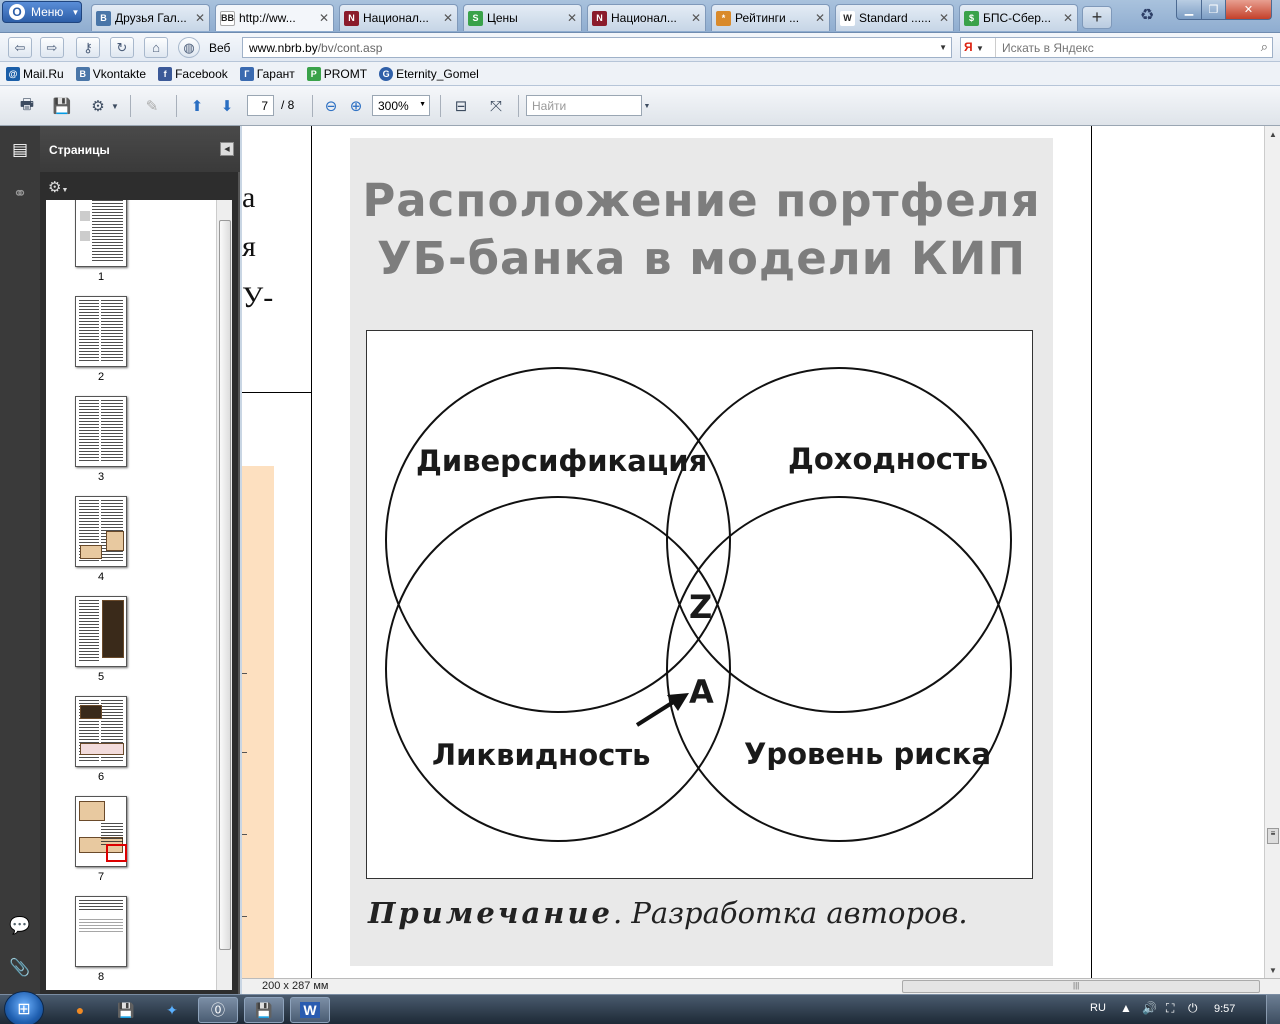 The width and height of the screenshot is (1280, 1024). I want to click on system-clock: 9:57, so click(1224, 1009).